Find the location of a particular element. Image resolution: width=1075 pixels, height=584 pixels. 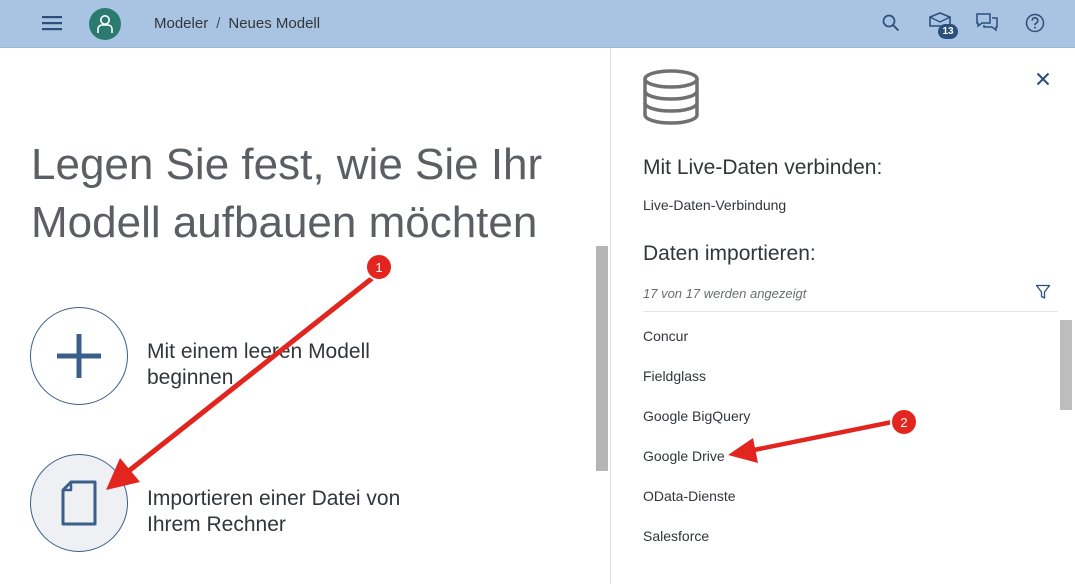

feedback-button is located at coordinates (987, 23).